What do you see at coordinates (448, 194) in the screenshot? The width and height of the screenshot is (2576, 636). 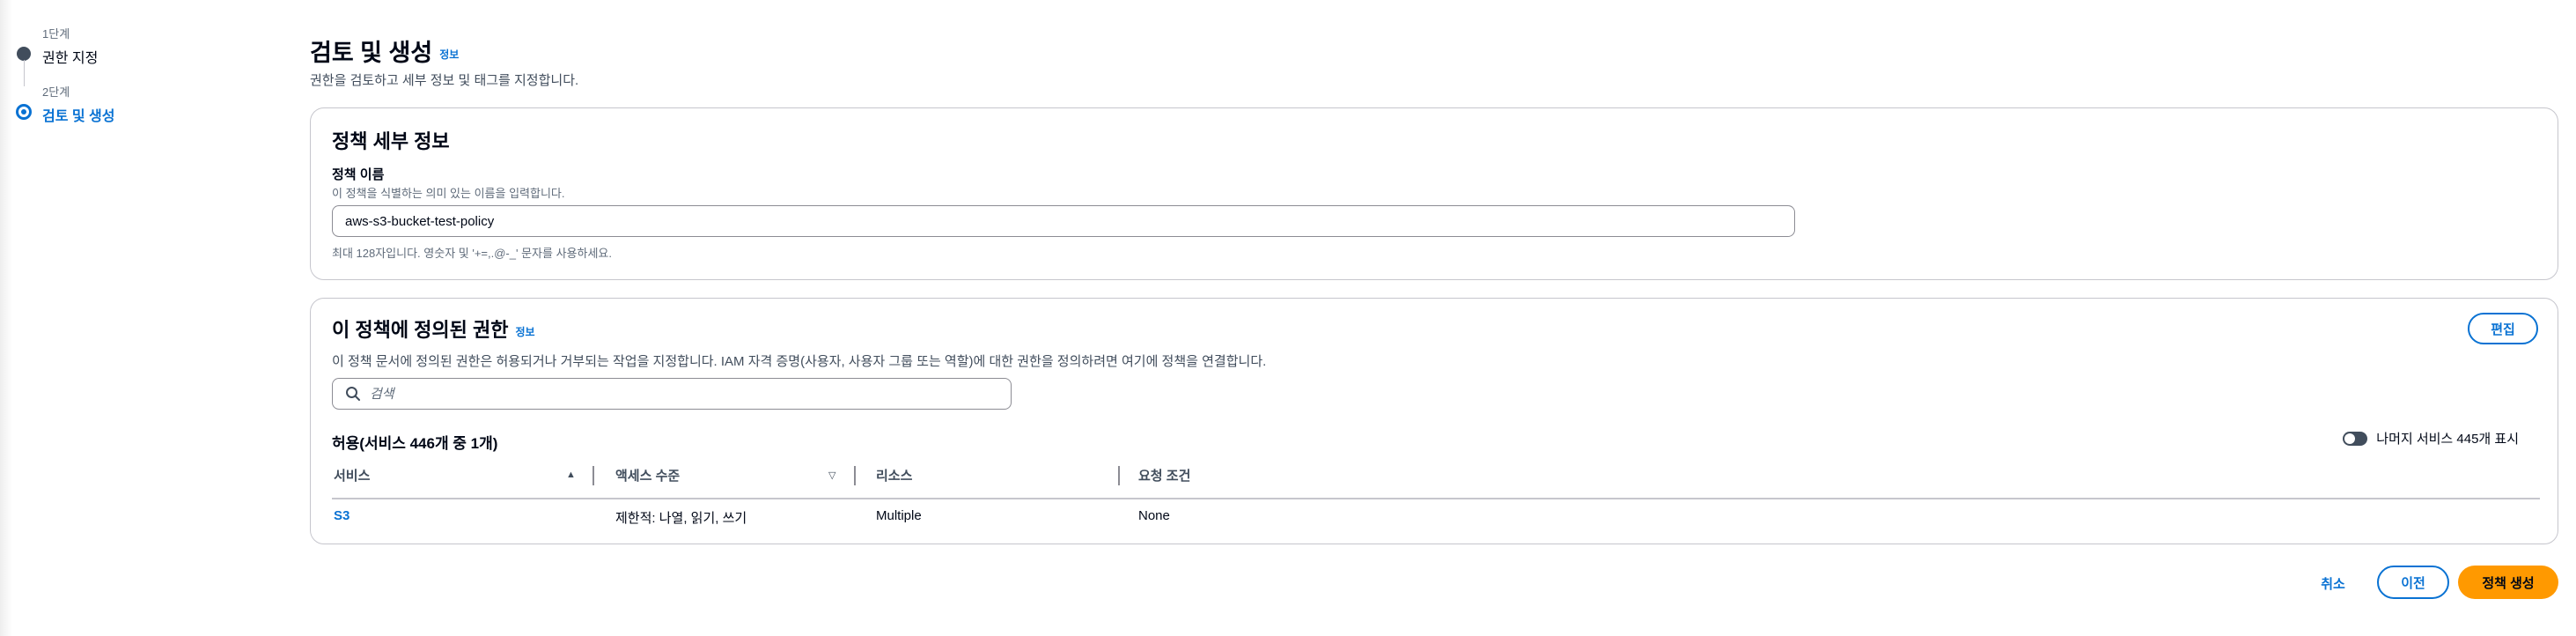 I see `policy-name-description: 이 정책을 식별하는 의미 있는 이름을 입력합니다.` at bounding box center [448, 194].